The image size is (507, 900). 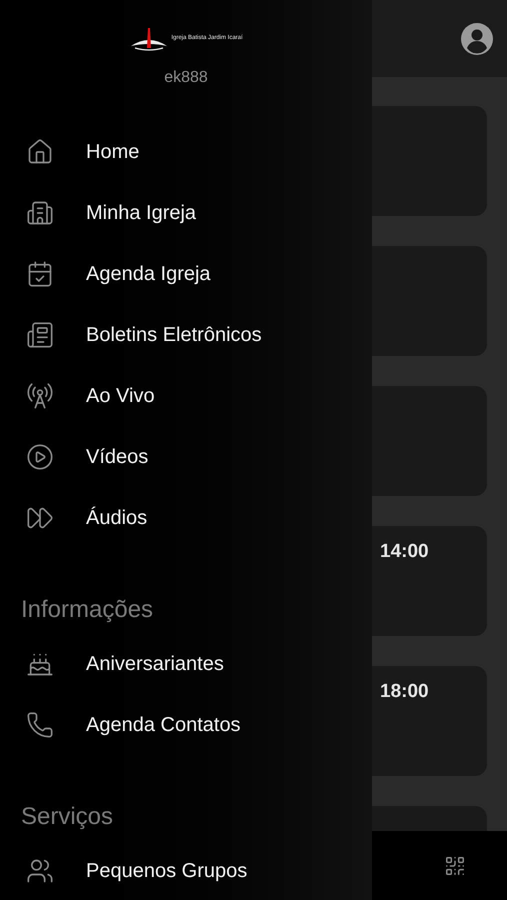 I want to click on username: ek888, so click(x=186, y=78).